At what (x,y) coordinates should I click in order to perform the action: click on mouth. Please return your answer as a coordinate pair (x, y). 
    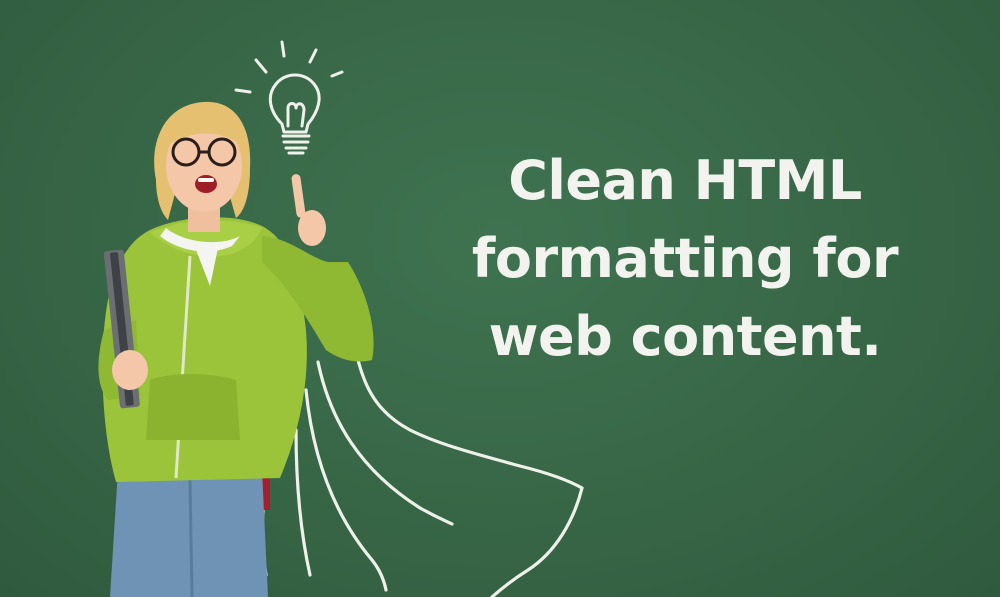
    Looking at the image, I should click on (206, 184).